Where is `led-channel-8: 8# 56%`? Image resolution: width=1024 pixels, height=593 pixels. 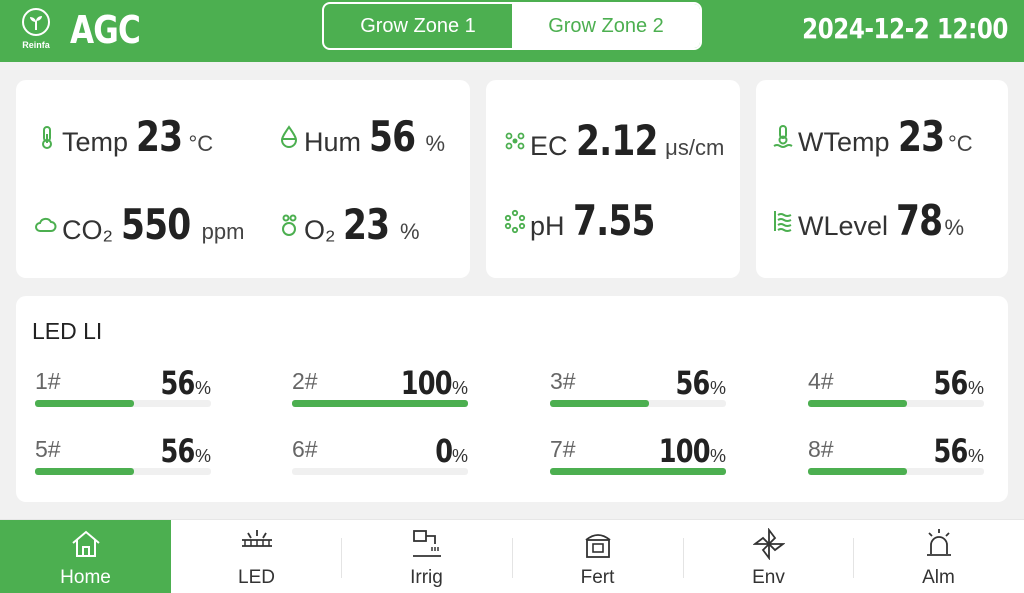
led-channel-8: 8# 56% is located at coordinates (896, 457).